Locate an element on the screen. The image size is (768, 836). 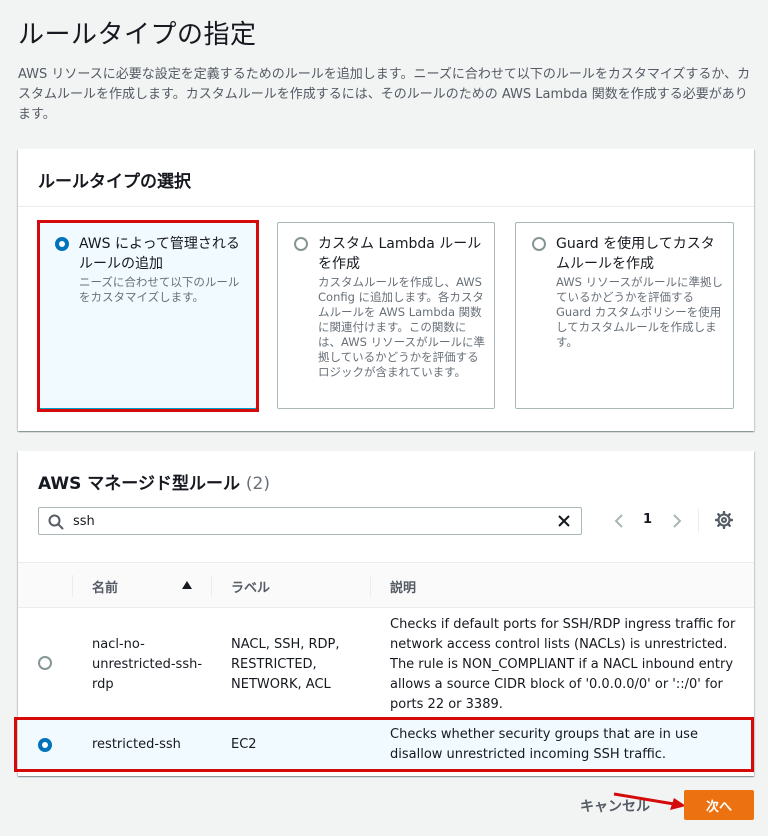
tile-title: AWS によって管理されるルールの追加 is located at coordinates (159, 254).